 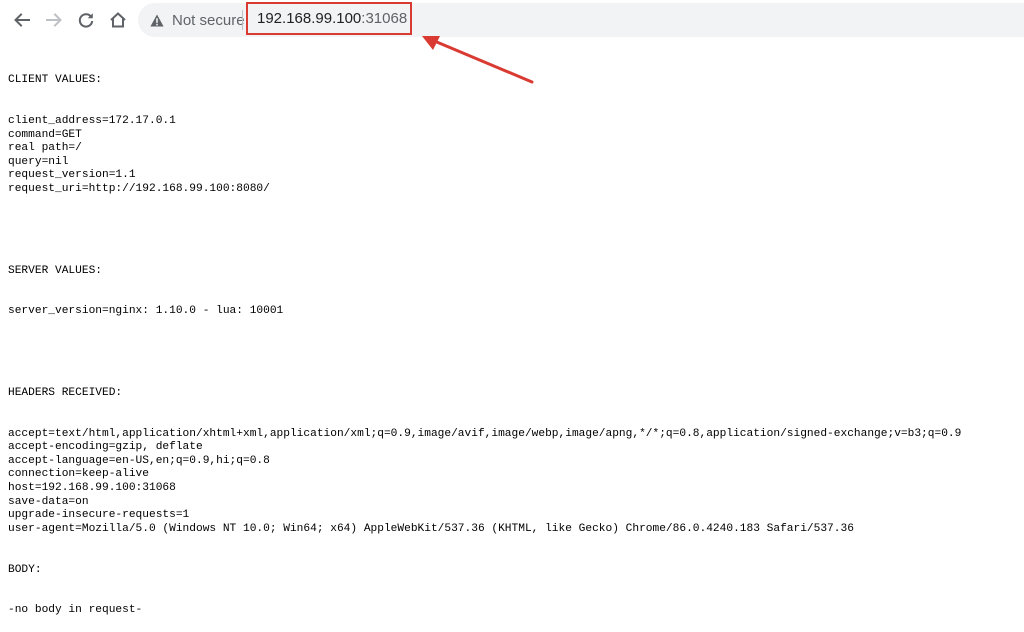 What do you see at coordinates (22, 20) in the screenshot?
I see `back-arrow-icon` at bounding box center [22, 20].